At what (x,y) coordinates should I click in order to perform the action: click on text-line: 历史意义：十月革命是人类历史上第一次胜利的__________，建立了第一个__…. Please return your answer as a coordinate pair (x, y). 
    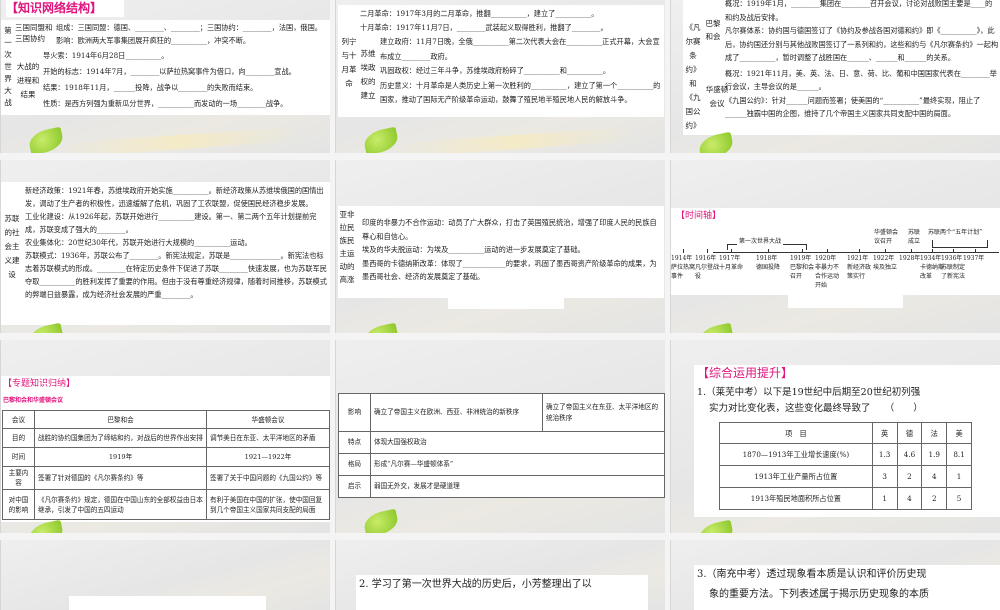
    Looking at the image, I should click on (520, 92).